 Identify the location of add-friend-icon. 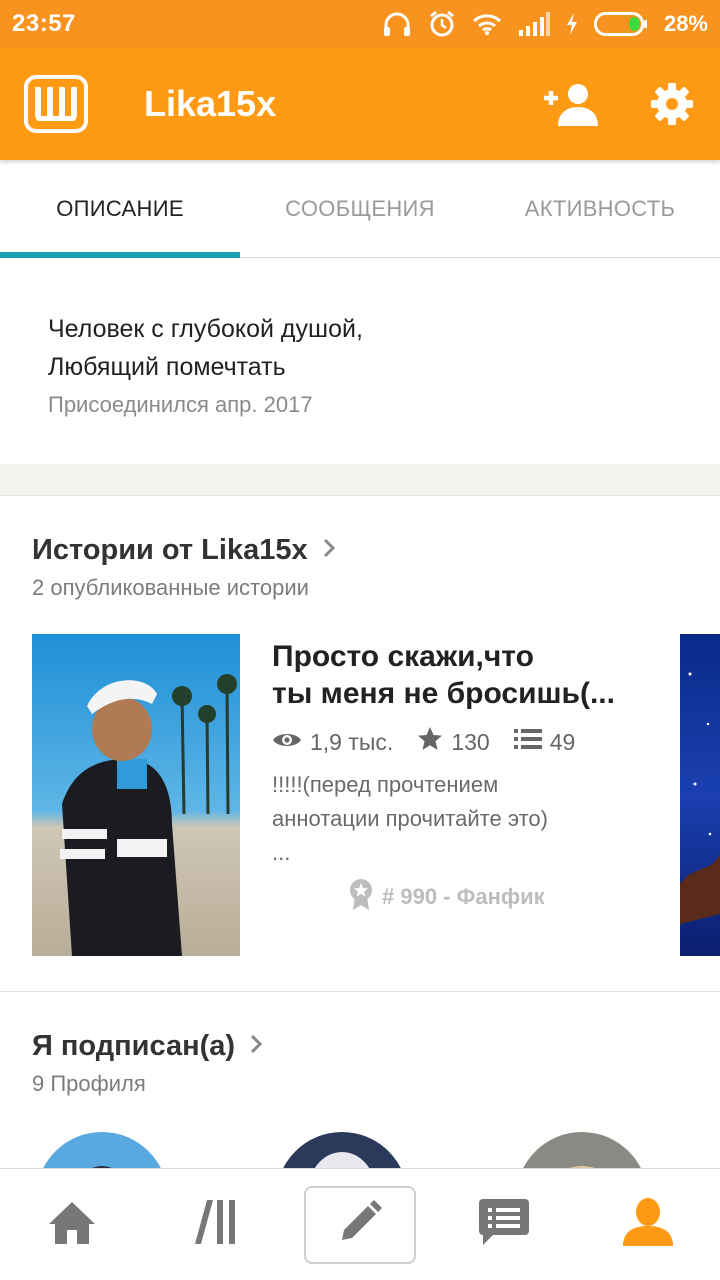
(570, 104).